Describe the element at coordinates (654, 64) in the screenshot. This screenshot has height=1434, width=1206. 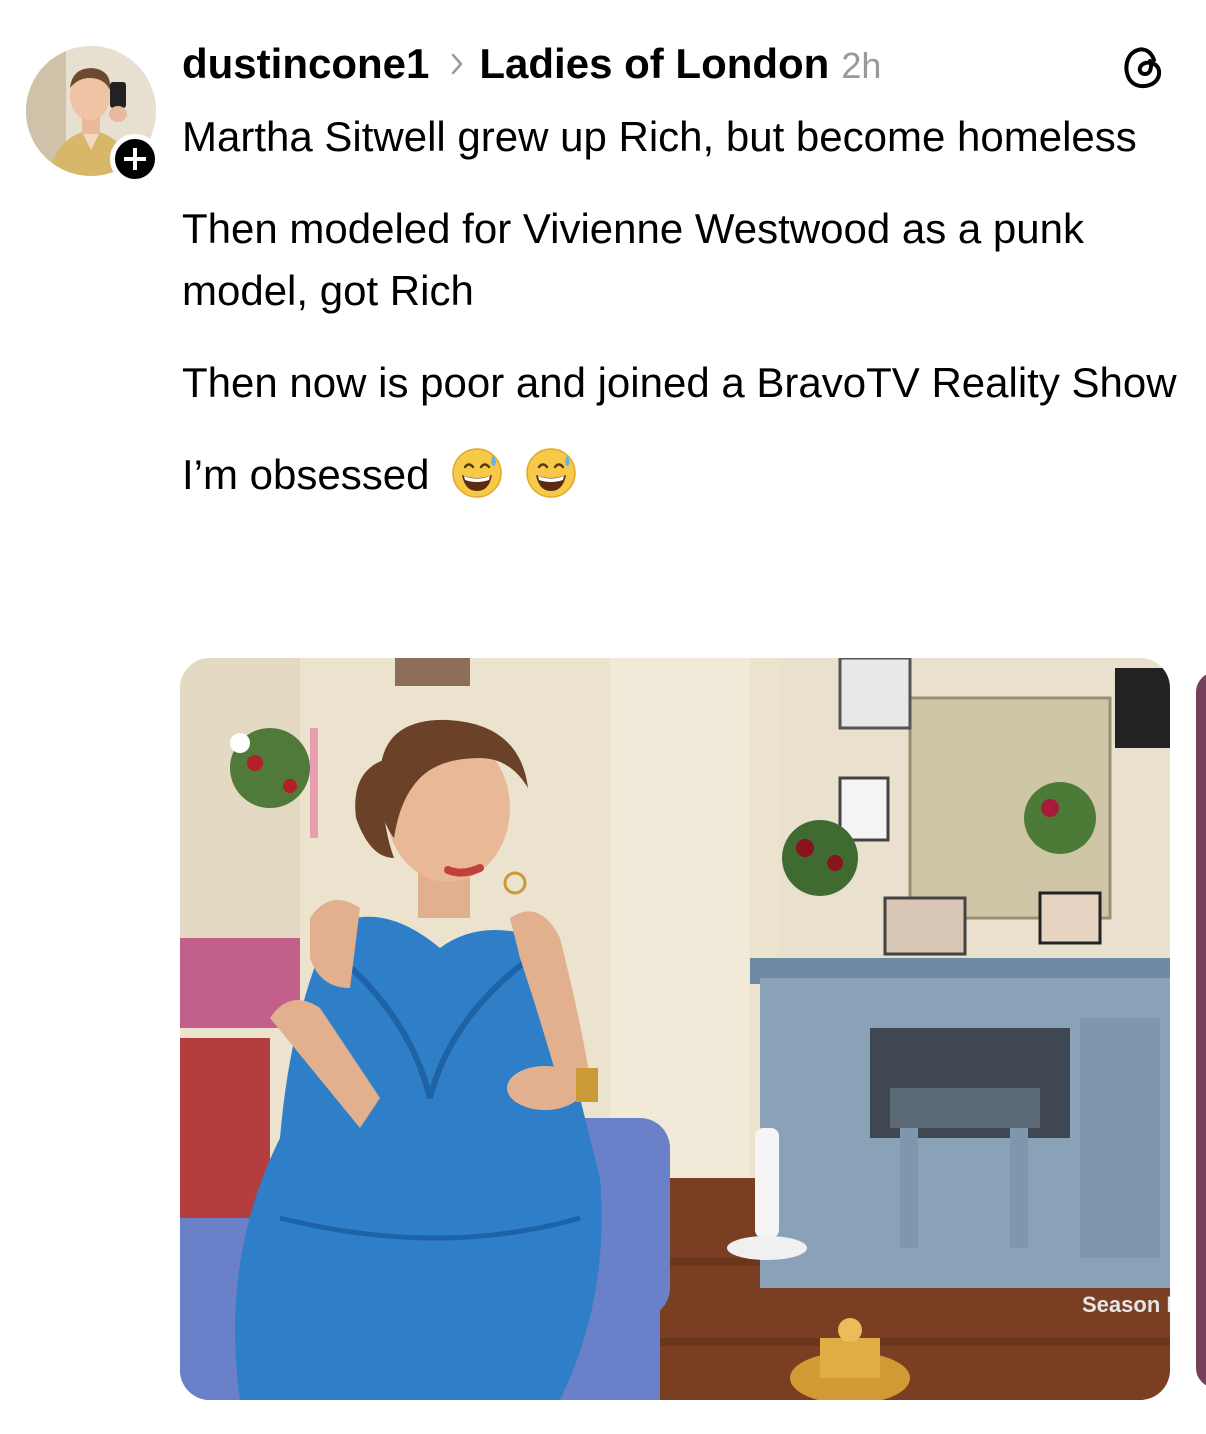
I see `community-link: Ladies of London` at that location.